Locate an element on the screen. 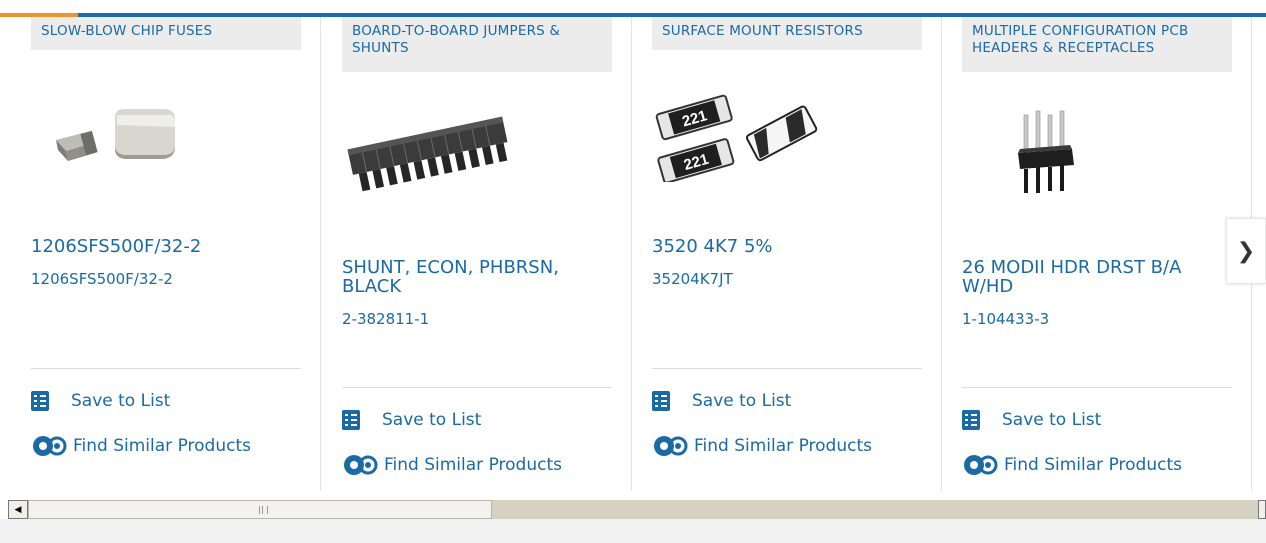  horizontal-scrollbar: ◀ is located at coordinates (637, 509).